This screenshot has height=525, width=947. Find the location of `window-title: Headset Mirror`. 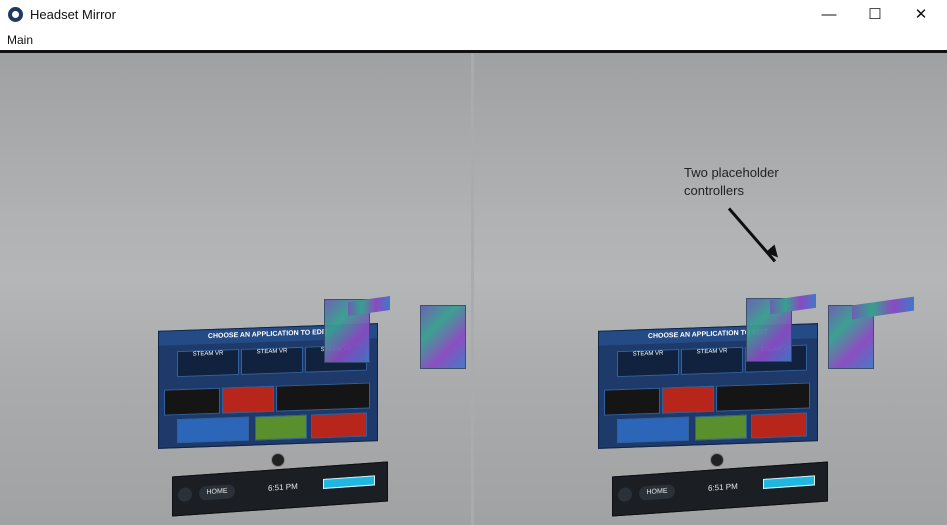

window-title: Headset Mirror is located at coordinates (73, 14).